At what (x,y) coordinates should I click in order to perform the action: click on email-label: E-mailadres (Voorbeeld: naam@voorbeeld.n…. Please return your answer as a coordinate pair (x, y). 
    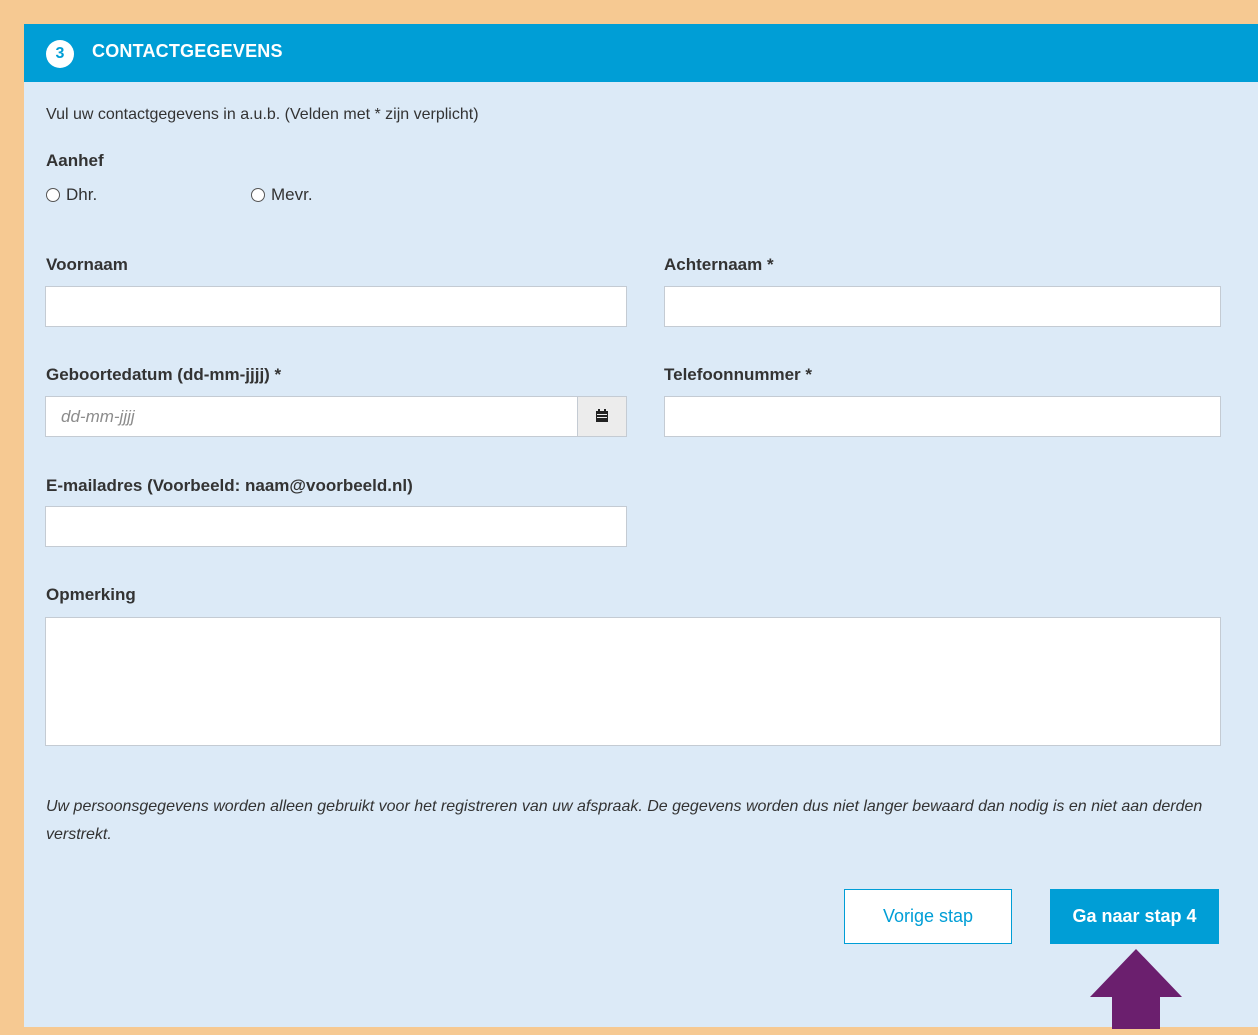
    Looking at the image, I should click on (229, 485).